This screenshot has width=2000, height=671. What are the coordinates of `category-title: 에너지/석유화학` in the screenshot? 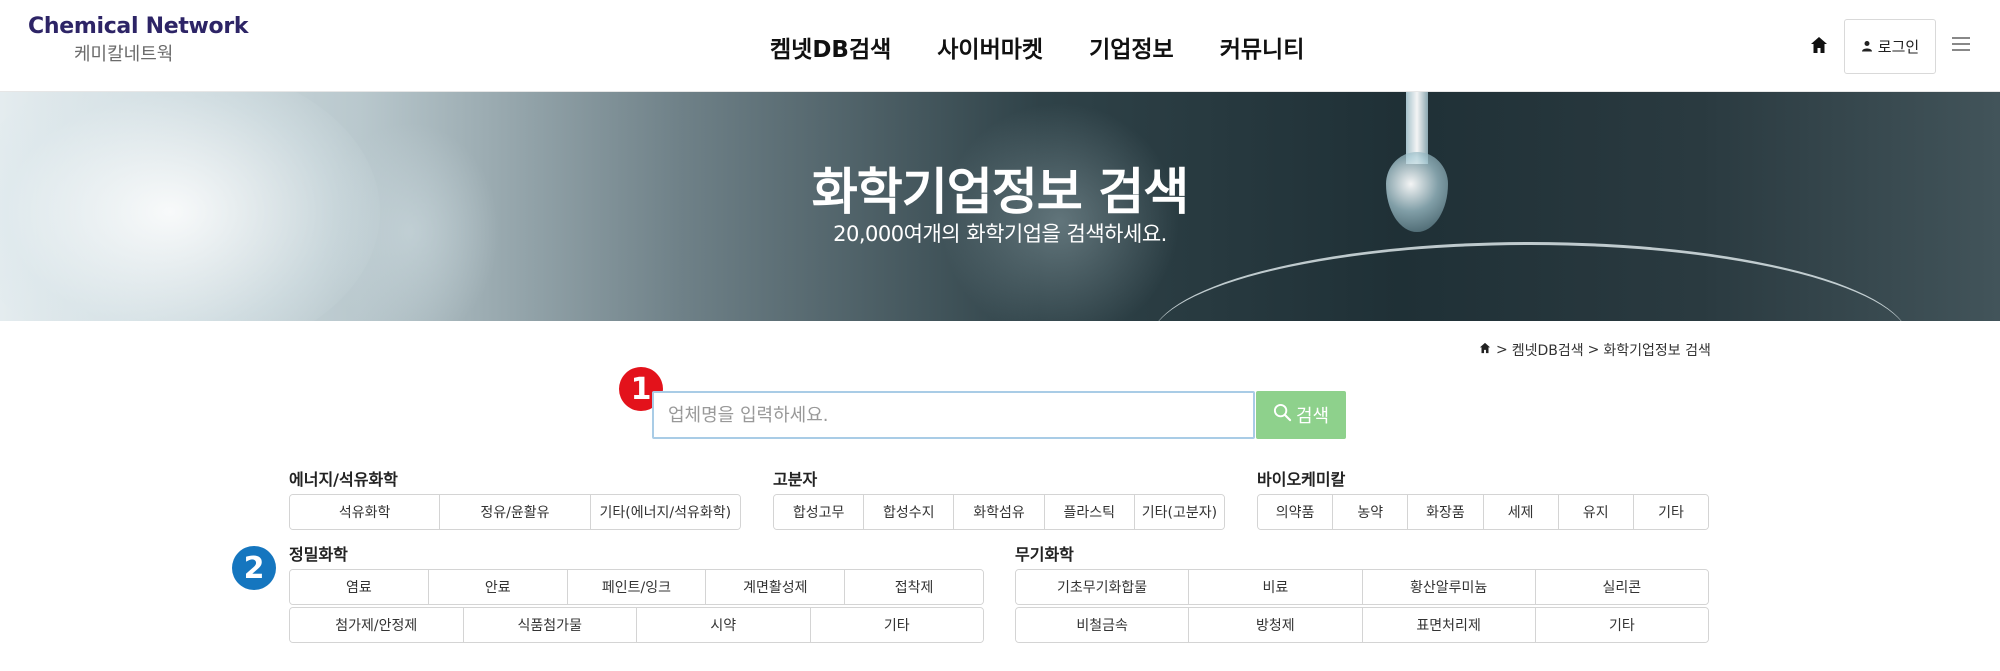 It's located at (343, 479).